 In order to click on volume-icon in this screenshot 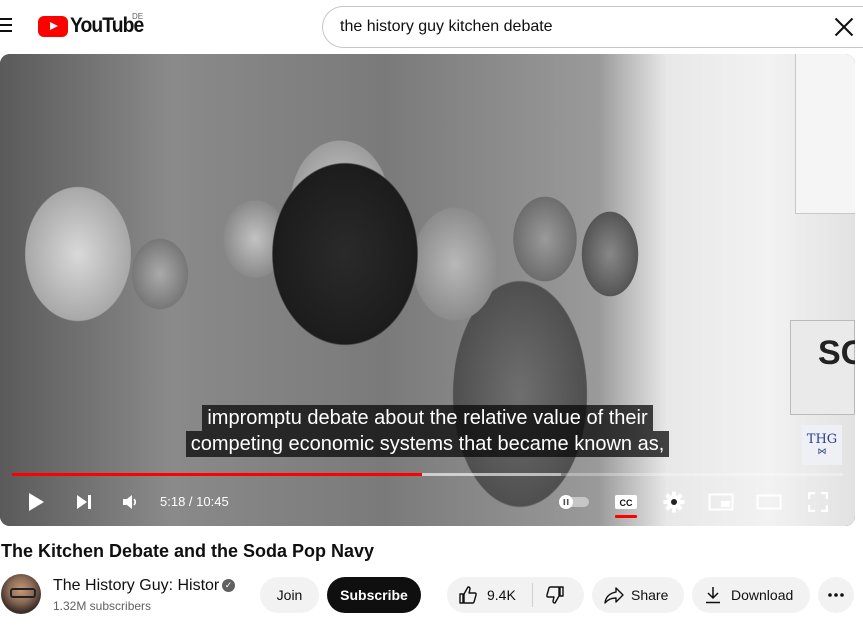, I will do `click(130, 502)`.